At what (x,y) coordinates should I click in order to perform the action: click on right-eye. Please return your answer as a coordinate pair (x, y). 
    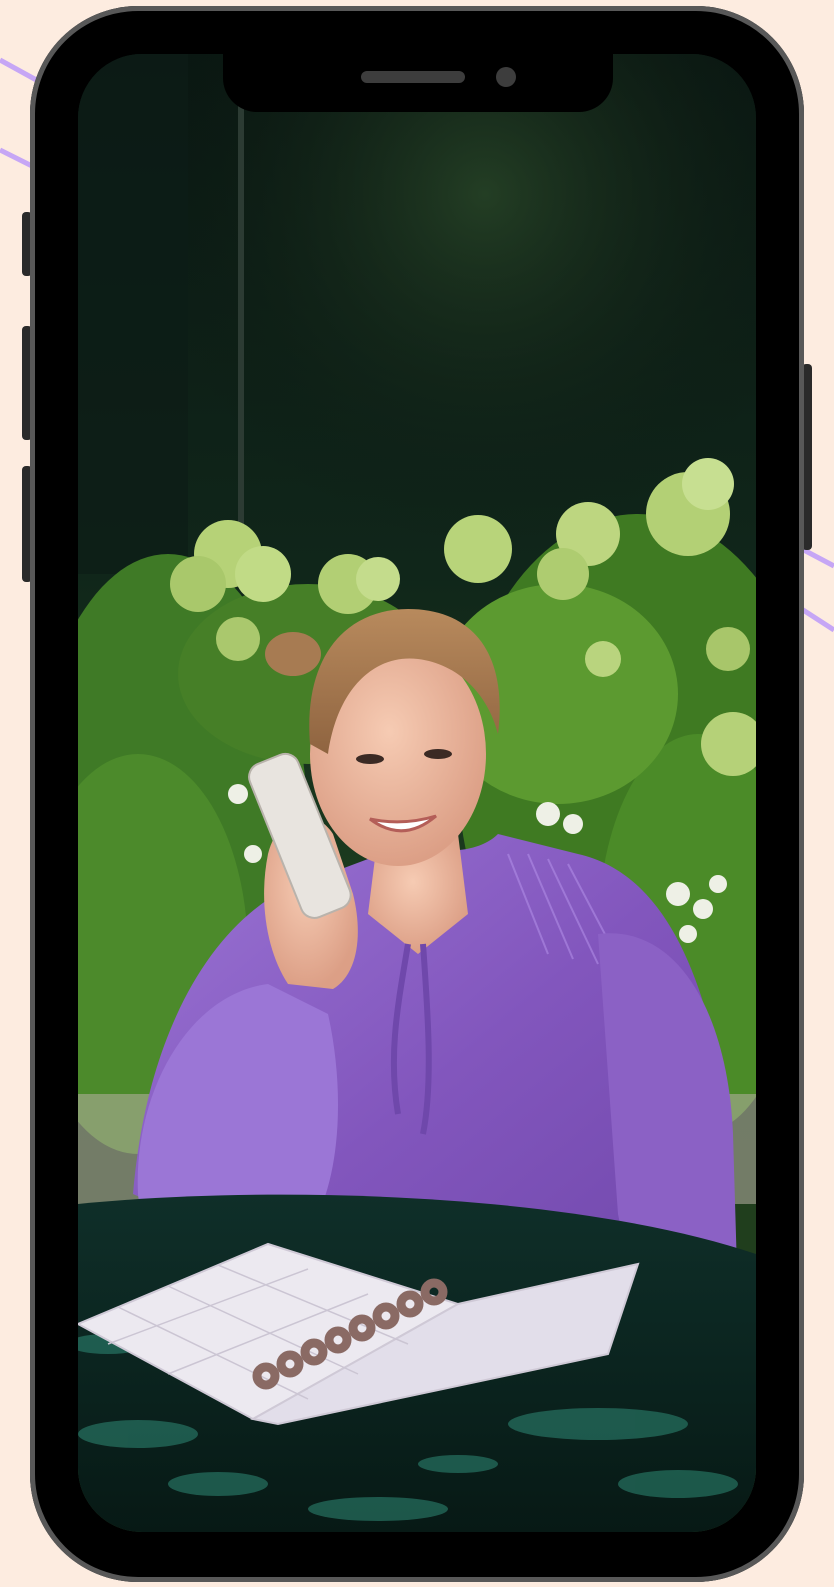
    Looking at the image, I should click on (438, 754).